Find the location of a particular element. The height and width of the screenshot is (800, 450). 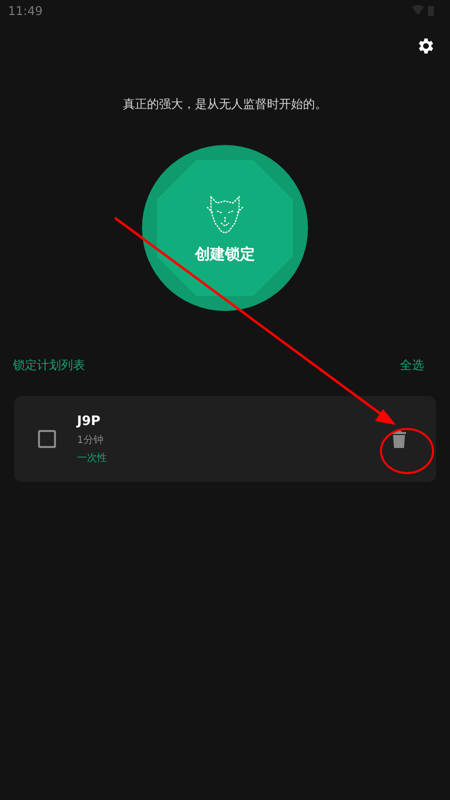

list-title: 锁定计划列表 is located at coordinates (49, 365).